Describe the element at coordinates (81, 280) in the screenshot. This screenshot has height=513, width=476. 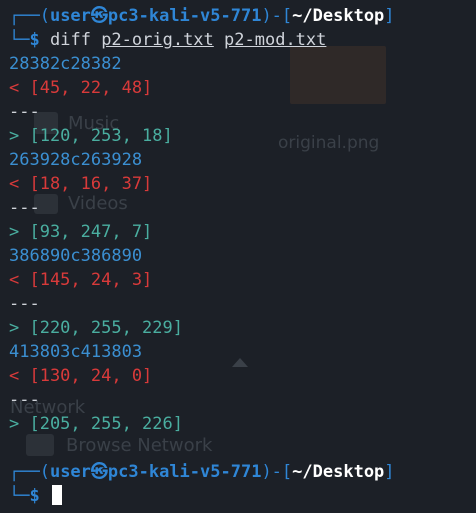
I see `diff-removed-line: < [145, 24, 3]` at that location.